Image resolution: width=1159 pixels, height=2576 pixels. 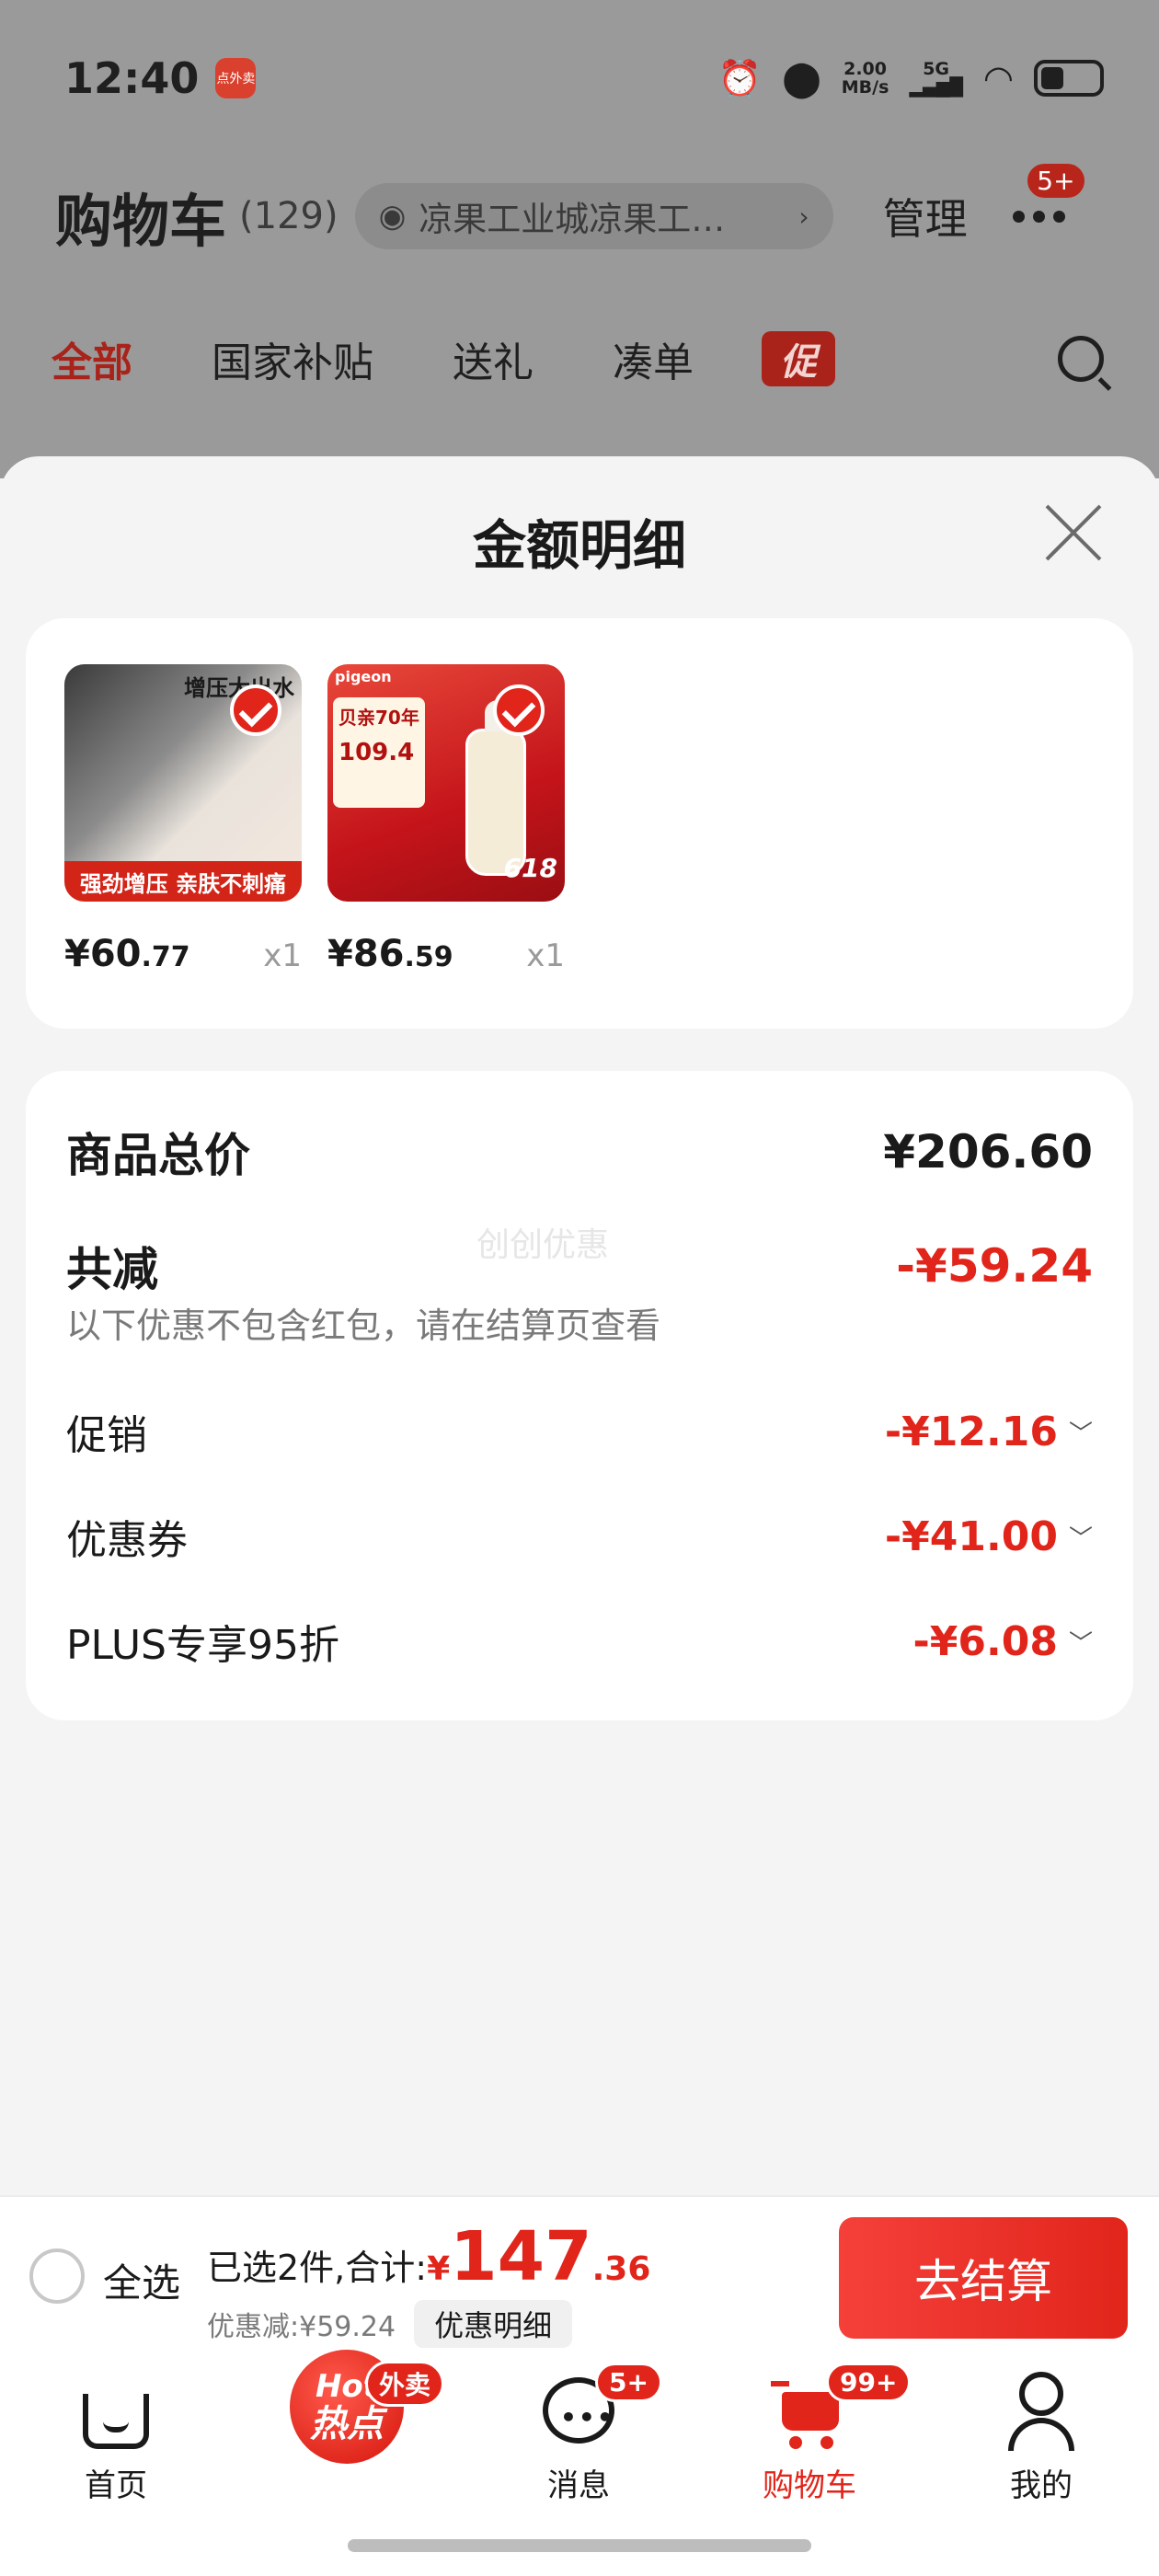 I want to click on nav-item-home: 首页, so click(x=116, y=2438).